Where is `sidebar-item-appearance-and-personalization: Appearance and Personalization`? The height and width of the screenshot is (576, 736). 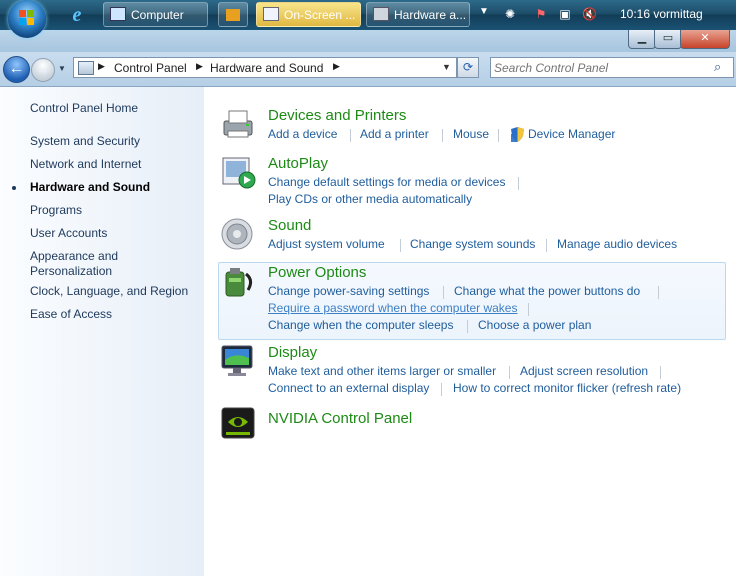
sidebar-item-appearance-and-personalization: Appearance and Personalization is located at coordinates (80, 264).